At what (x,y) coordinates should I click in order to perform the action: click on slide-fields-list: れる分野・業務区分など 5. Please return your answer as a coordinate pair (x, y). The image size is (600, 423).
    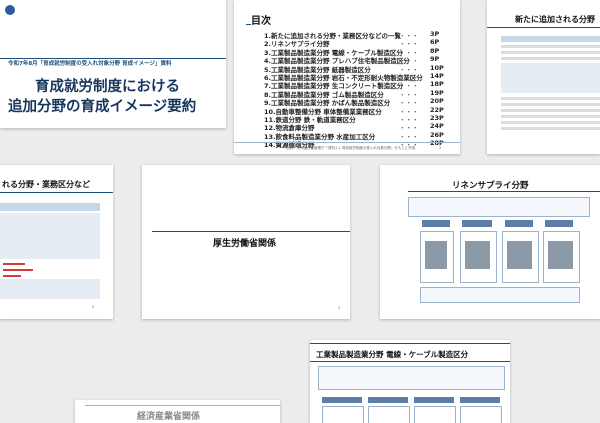
    Looking at the image, I should click on (56, 242).